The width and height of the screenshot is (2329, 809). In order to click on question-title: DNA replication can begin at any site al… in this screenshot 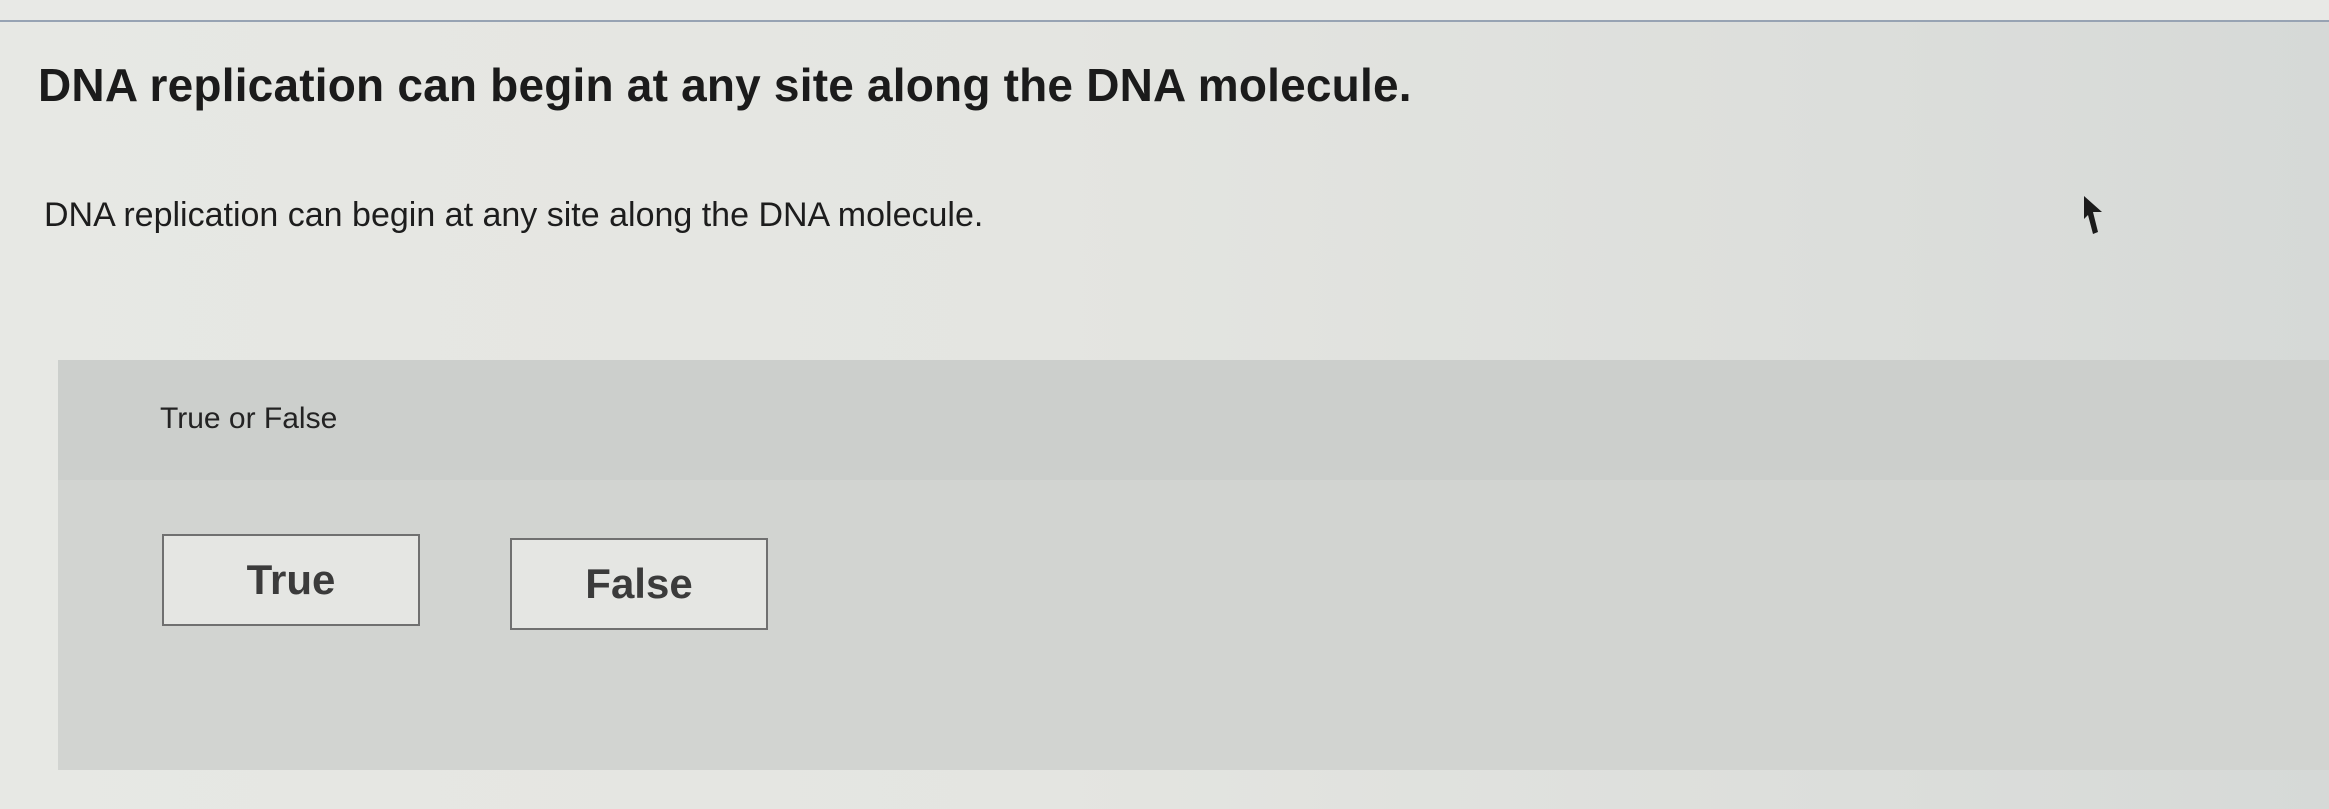, I will do `click(725, 85)`.